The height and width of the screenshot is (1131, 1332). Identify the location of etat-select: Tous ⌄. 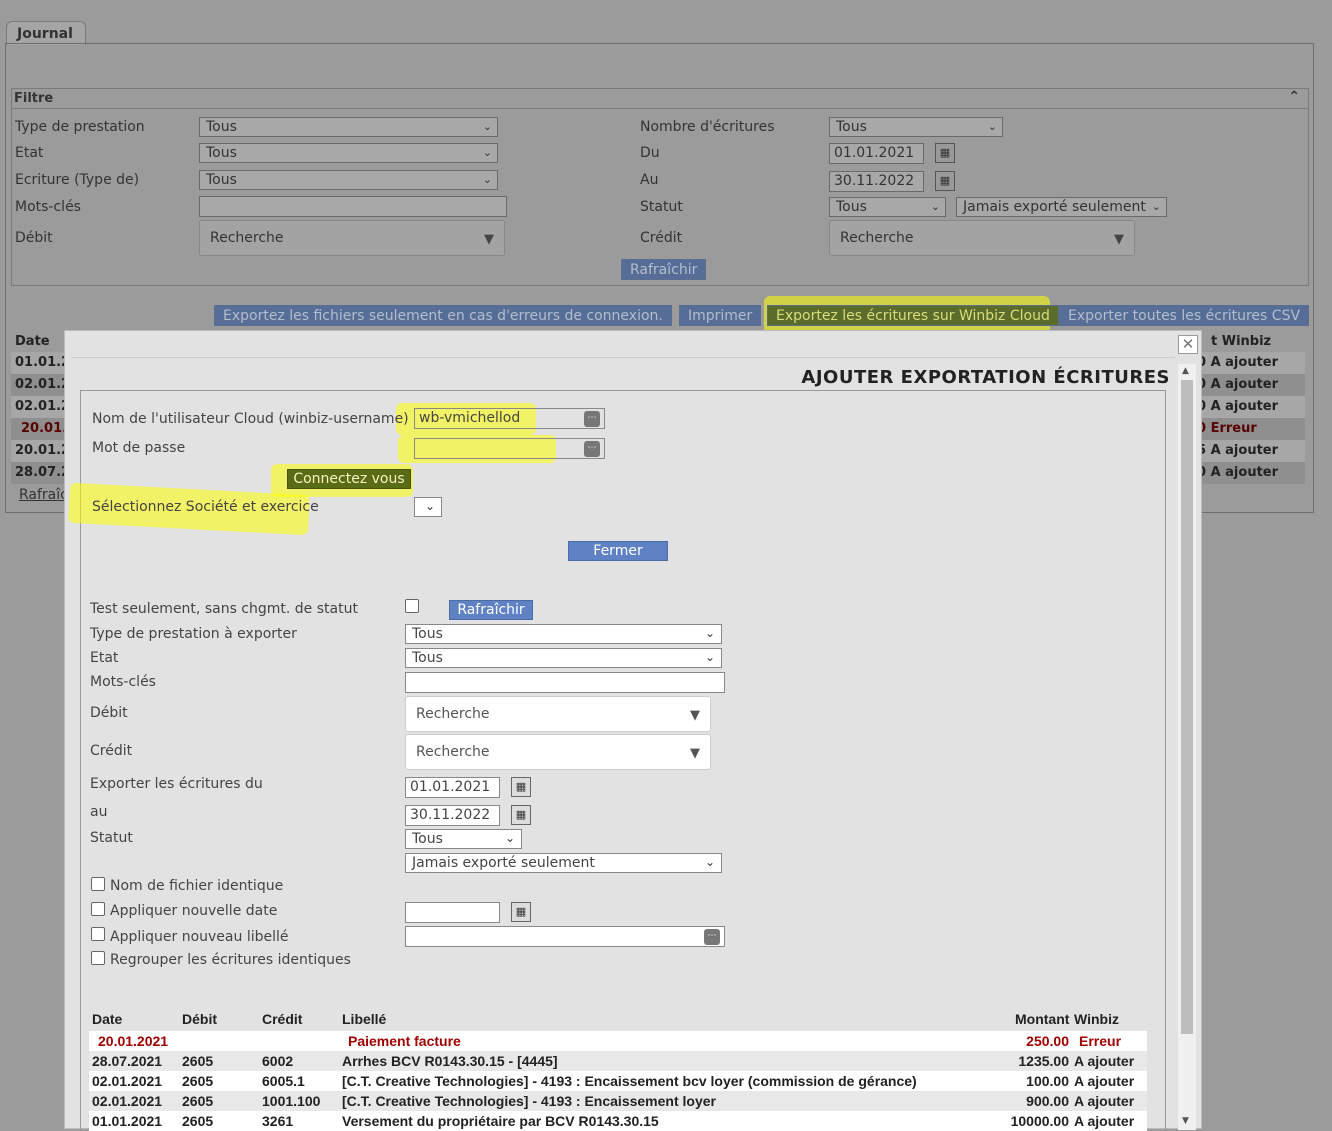
(348, 153).